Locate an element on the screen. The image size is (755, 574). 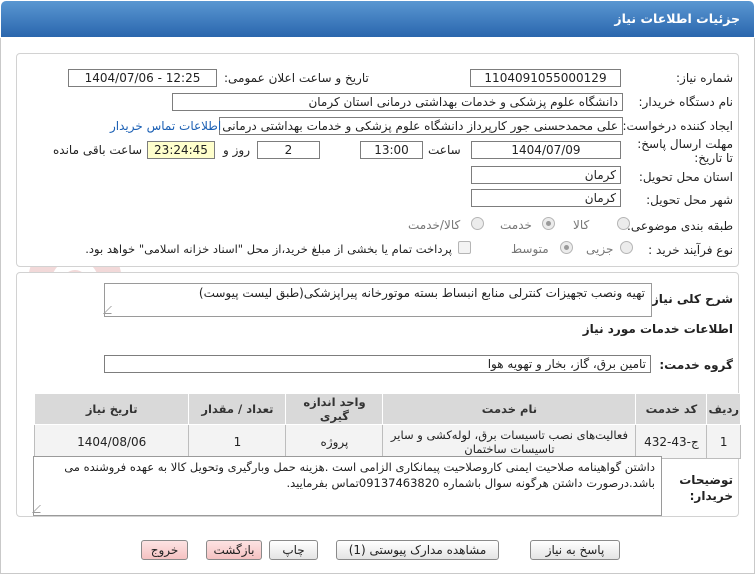
col-code: کد خدمت is located at coordinates (671, 409).